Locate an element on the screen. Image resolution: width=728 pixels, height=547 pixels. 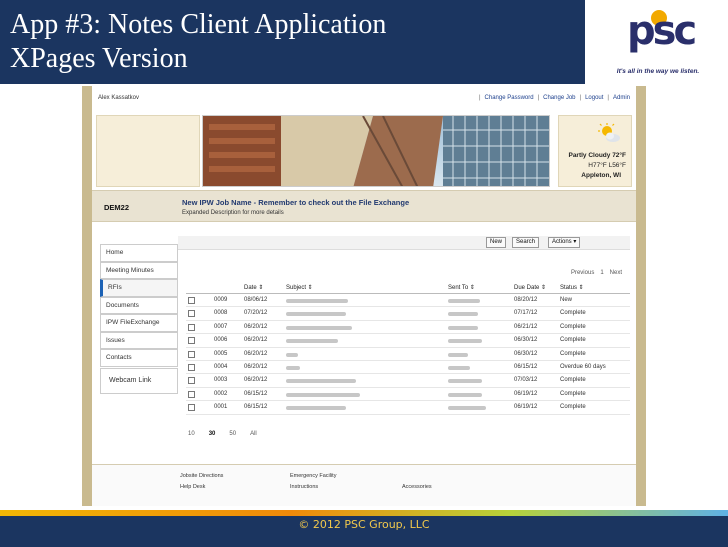
table-row: 0008 07/20/12 07/17/12 Complete is located at coordinates (408, 314).